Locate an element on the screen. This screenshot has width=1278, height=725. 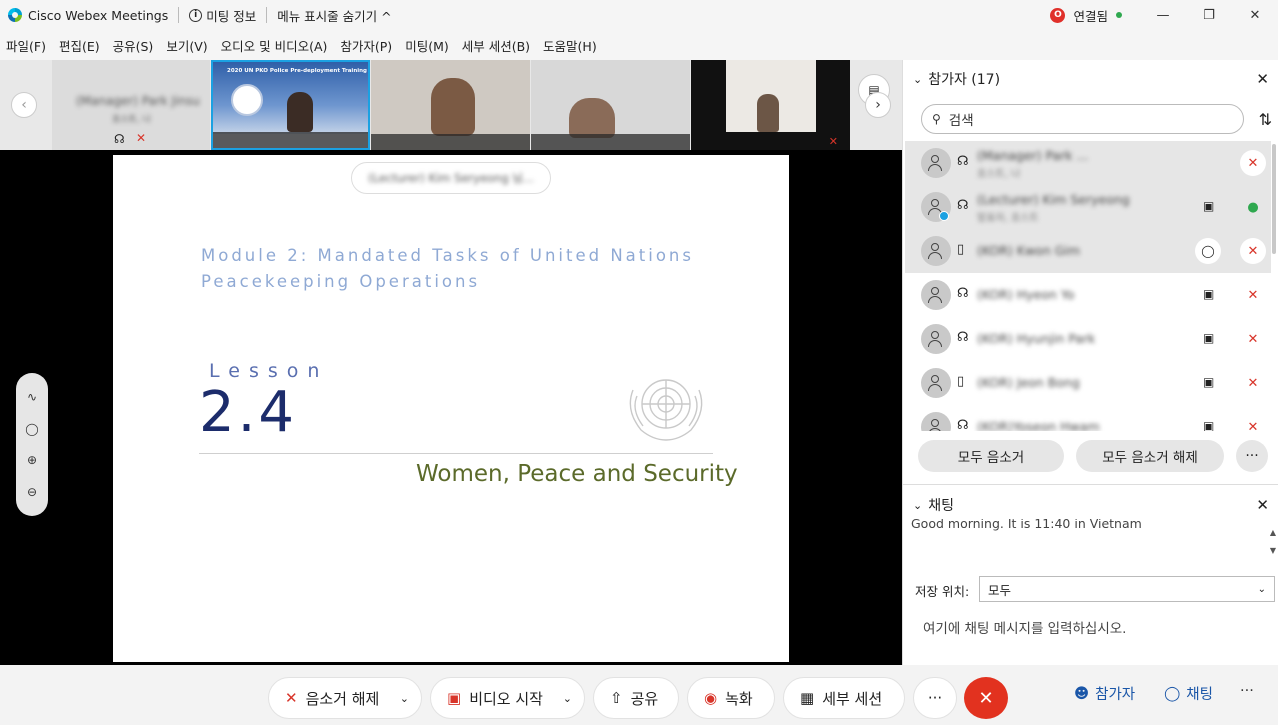
chat-recipient-select: 모두 ⌄ is located at coordinates (1127, 589).